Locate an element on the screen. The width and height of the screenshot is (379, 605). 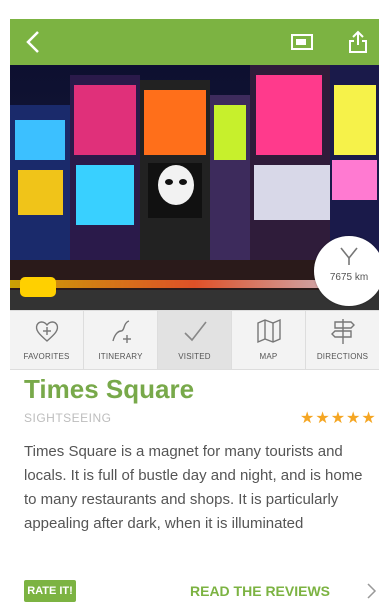
itinerary-label: ITINERARY is located at coordinates (120, 356).